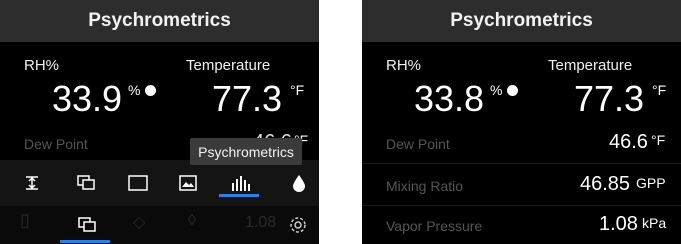  I want to click on mixing-ratio-label: Mixing Ratio, so click(425, 186).